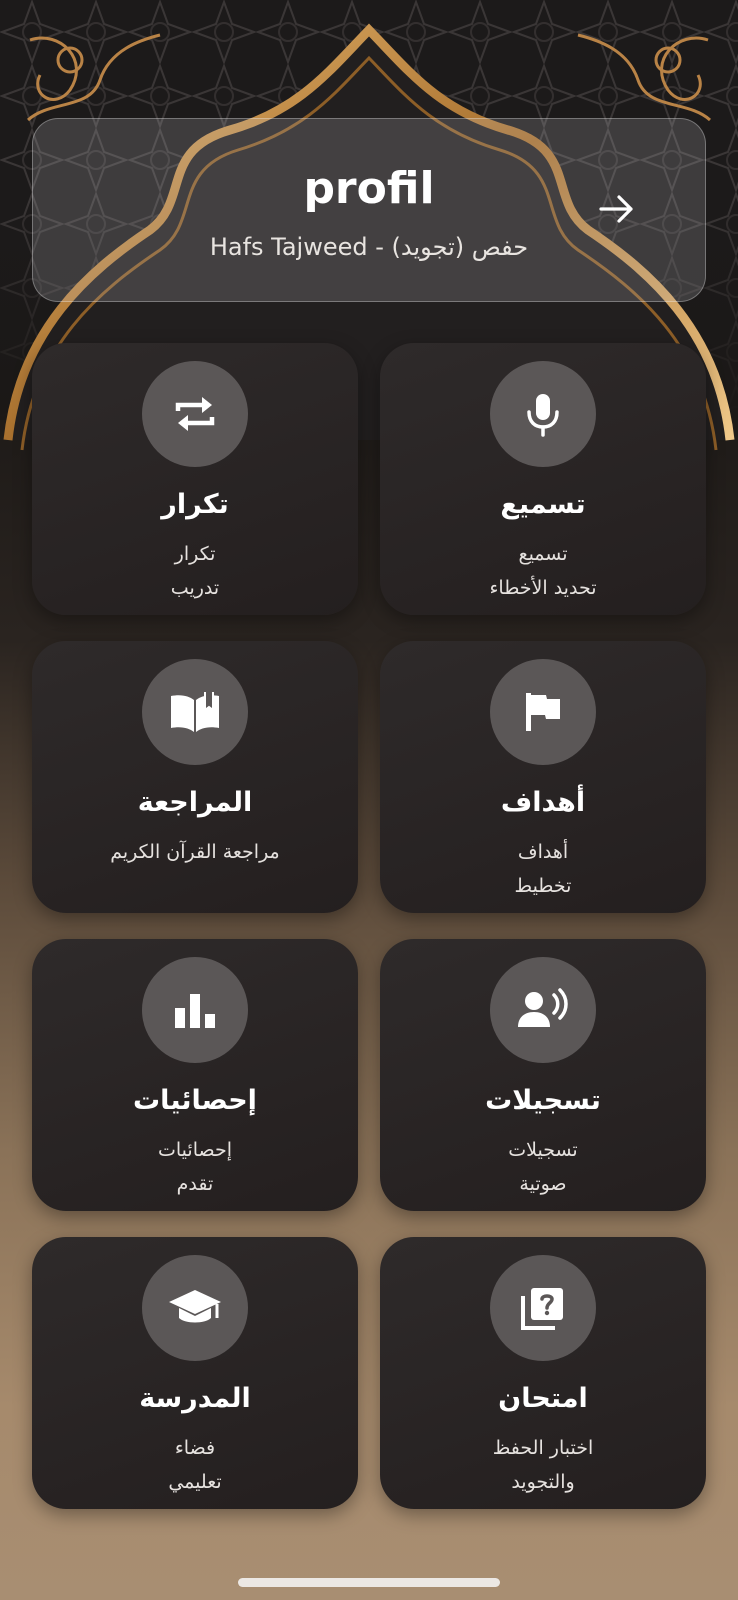  I want to click on card-title: المراجعة, so click(195, 802).